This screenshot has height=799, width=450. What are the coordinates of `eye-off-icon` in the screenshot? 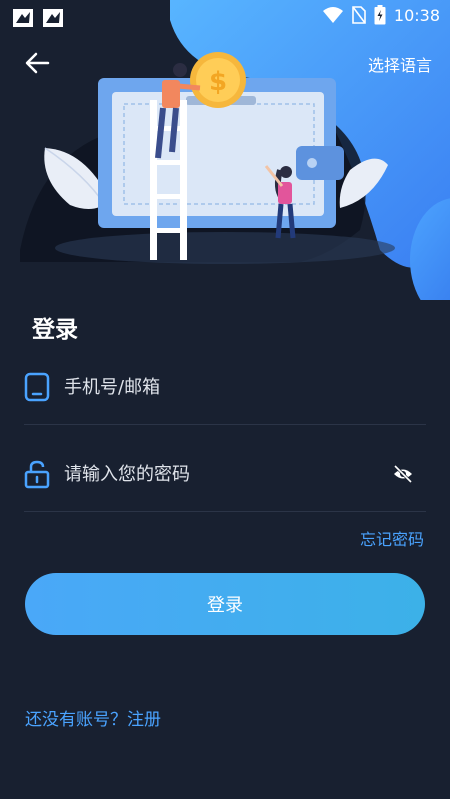 It's located at (403, 474).